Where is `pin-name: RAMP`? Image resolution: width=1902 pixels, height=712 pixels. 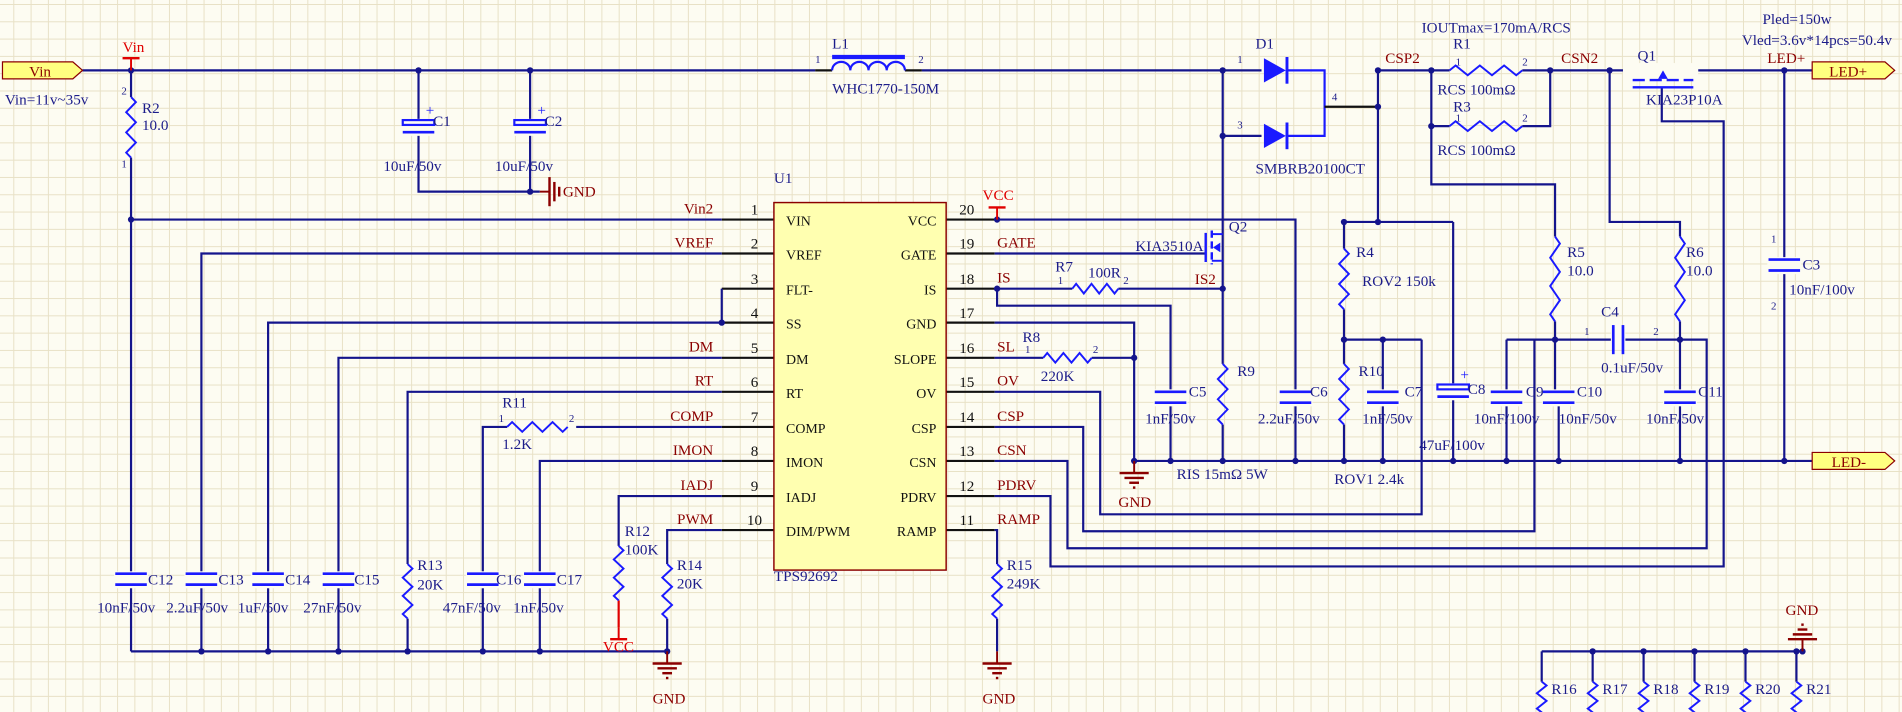
pin-name: RAMP is located at coordinates (917, 532).